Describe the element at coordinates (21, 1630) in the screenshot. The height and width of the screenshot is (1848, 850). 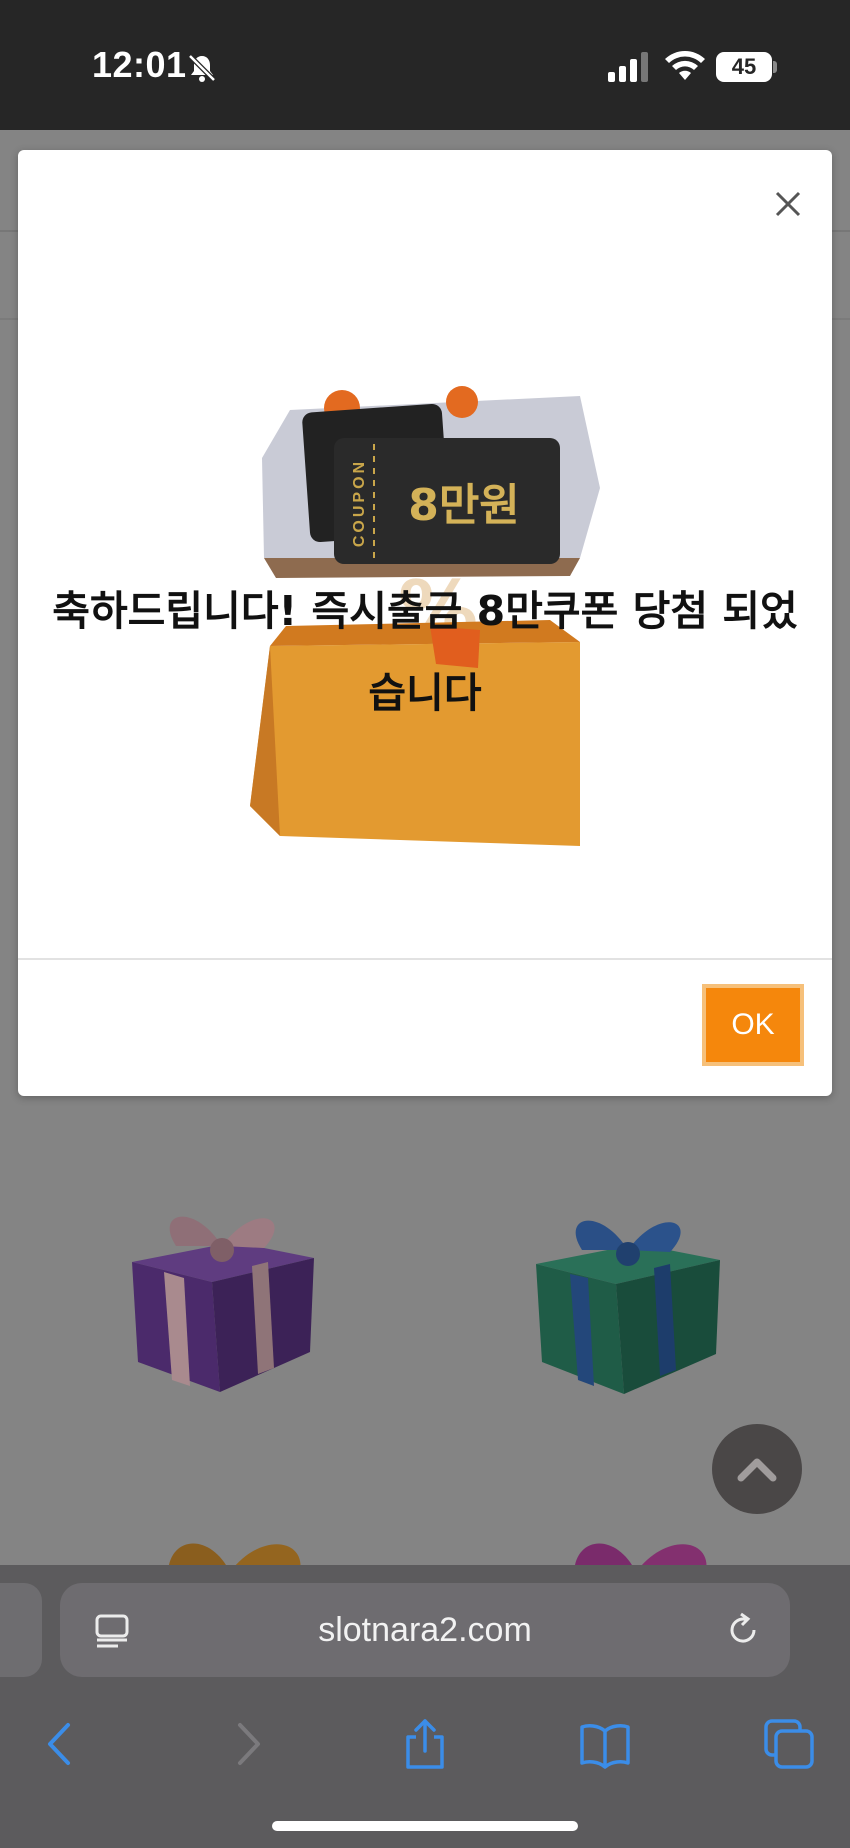
I see `previous-tab-peek` at that location.